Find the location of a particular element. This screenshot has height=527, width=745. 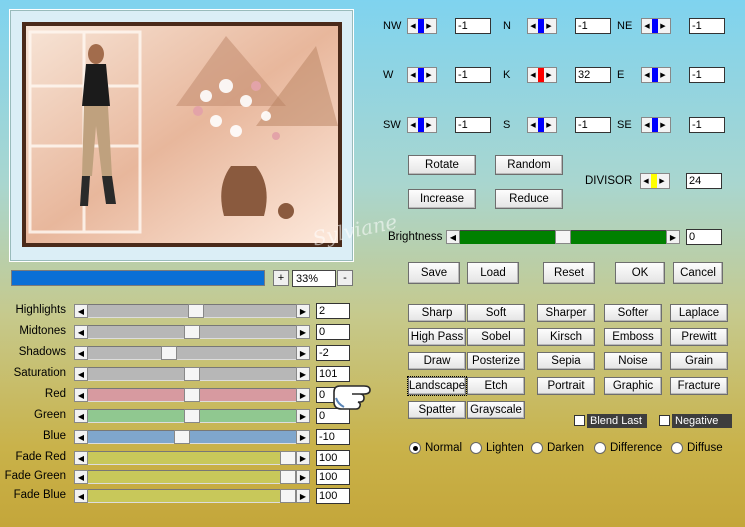

noise-effect-button: Noise is located at coordinates (633, 361).